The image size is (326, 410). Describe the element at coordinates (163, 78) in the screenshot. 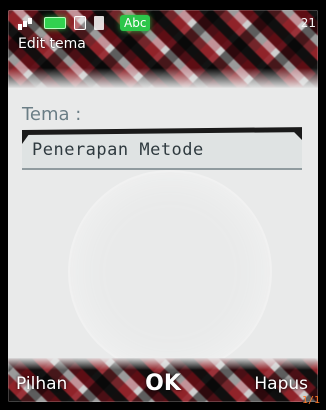

I see `header-fade` at that location.